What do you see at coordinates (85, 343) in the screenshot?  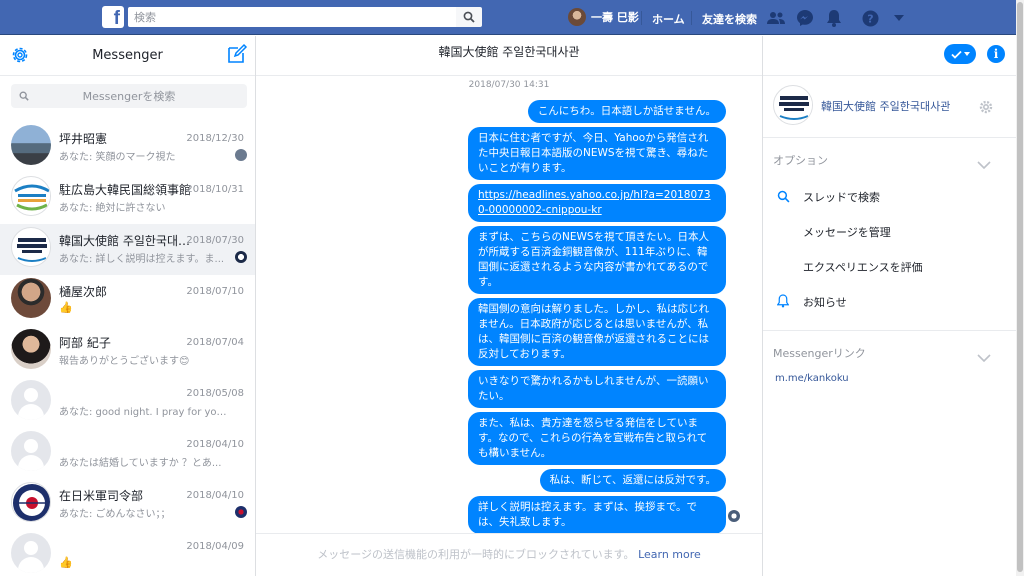 I see `conversation-name: 阿部 紀子` at bounding box center [85, 343].